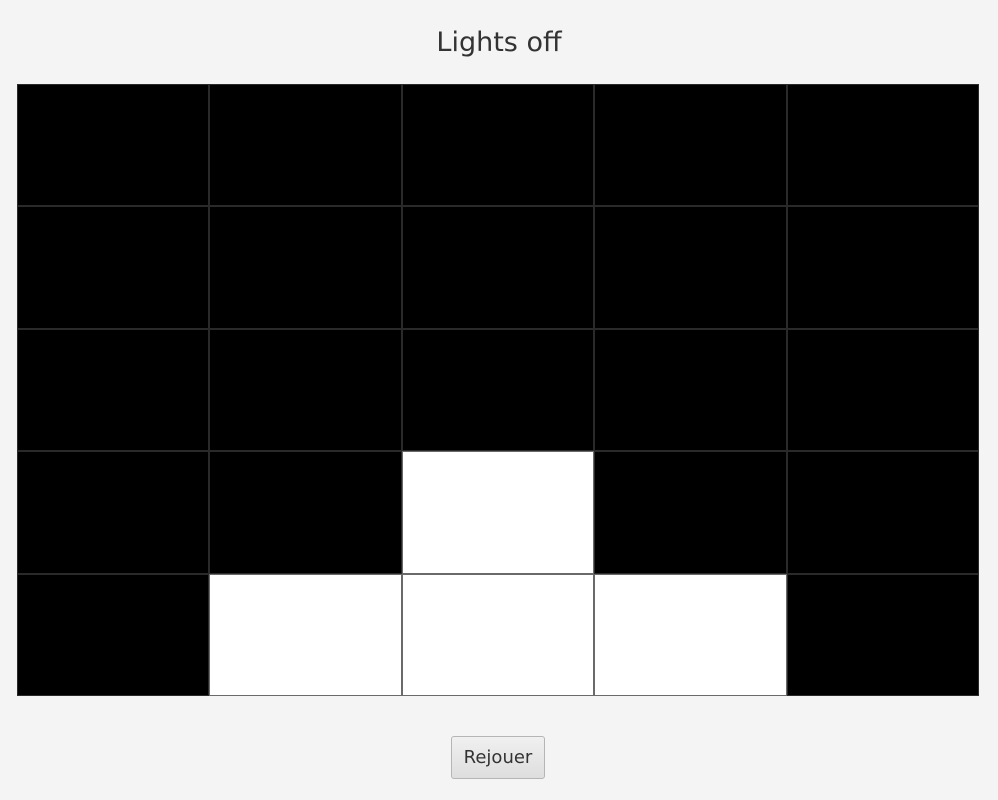 The width and height of the screenshot is (998, 800). What do you see at coordinates (113, 145) in the screenshot?
I see `light-cell-r1-c1` at bounding box center [113, 145].